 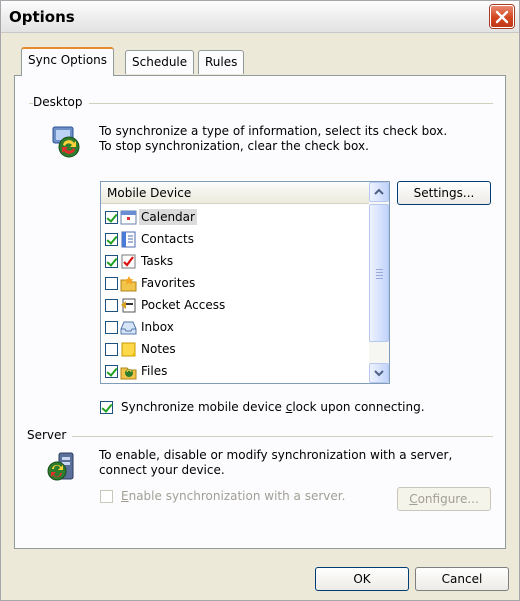 I want to click on close-button, so click(x=502, y=16).